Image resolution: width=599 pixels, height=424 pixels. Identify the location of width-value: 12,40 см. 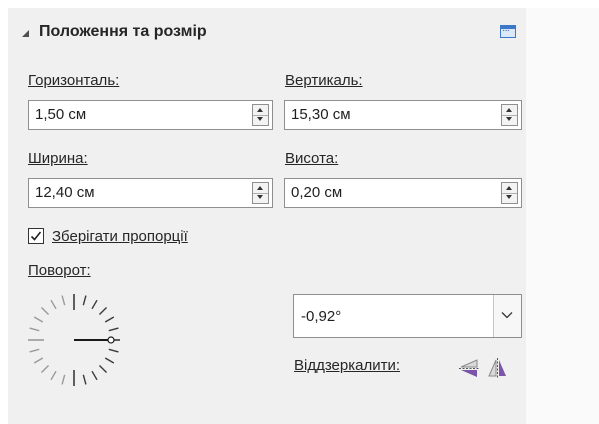
(65, 192).